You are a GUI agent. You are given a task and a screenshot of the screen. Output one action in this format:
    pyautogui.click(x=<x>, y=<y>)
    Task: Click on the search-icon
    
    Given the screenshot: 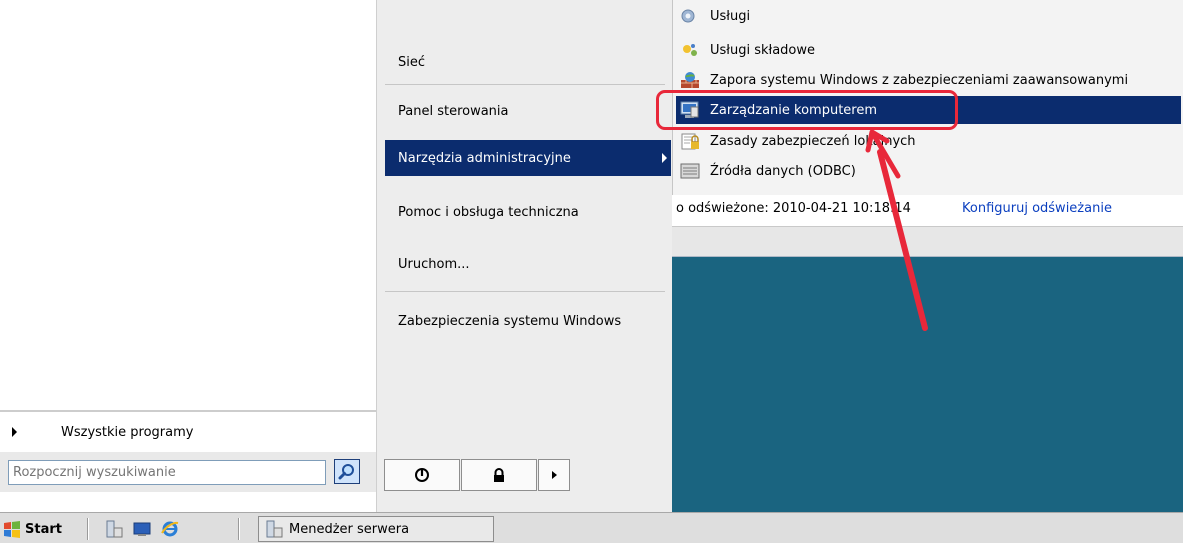 What is the action you would take?
    pyautogui.click(x=346, y=471)
    